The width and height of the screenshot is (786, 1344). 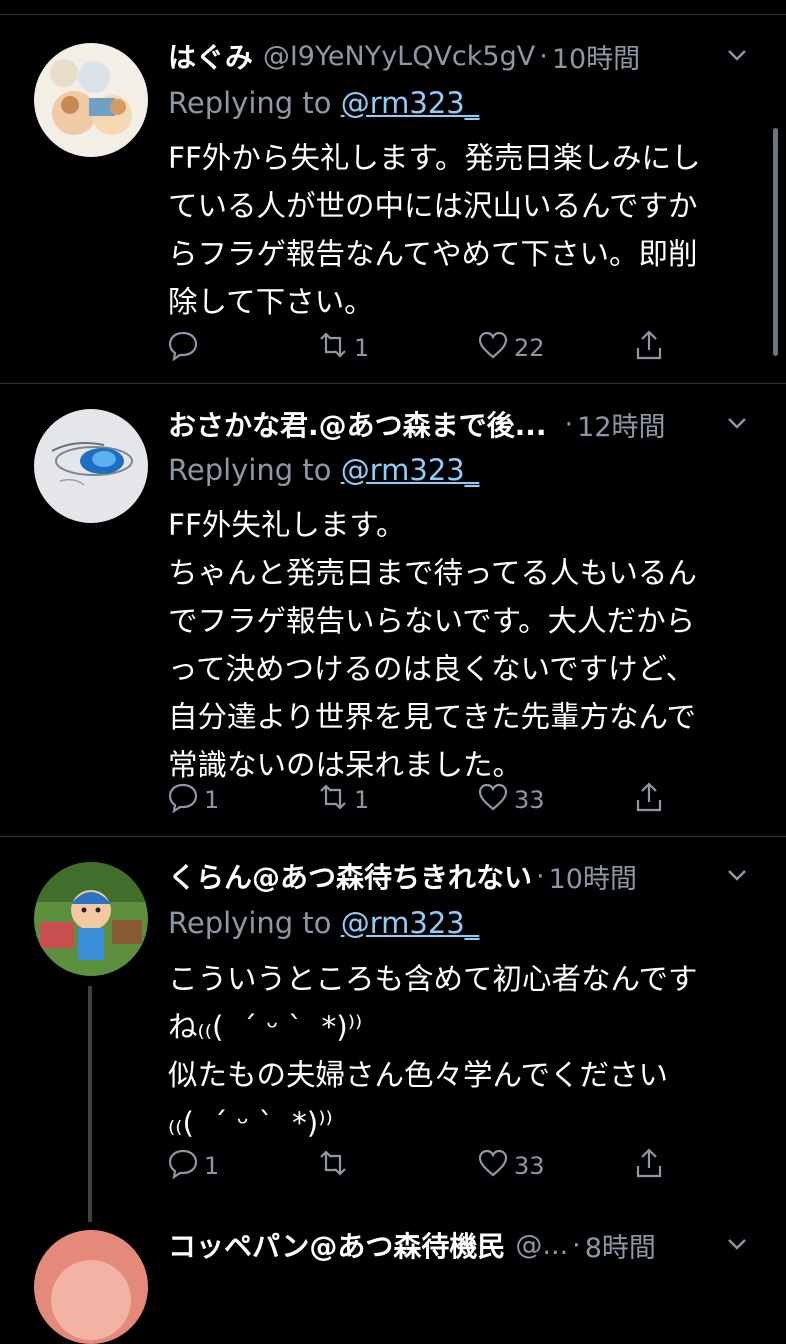 What do you see at coordinates (620, 1245) in the screenshot?
I see `timestamp: 8時間` at bounding box center [620, 1245].